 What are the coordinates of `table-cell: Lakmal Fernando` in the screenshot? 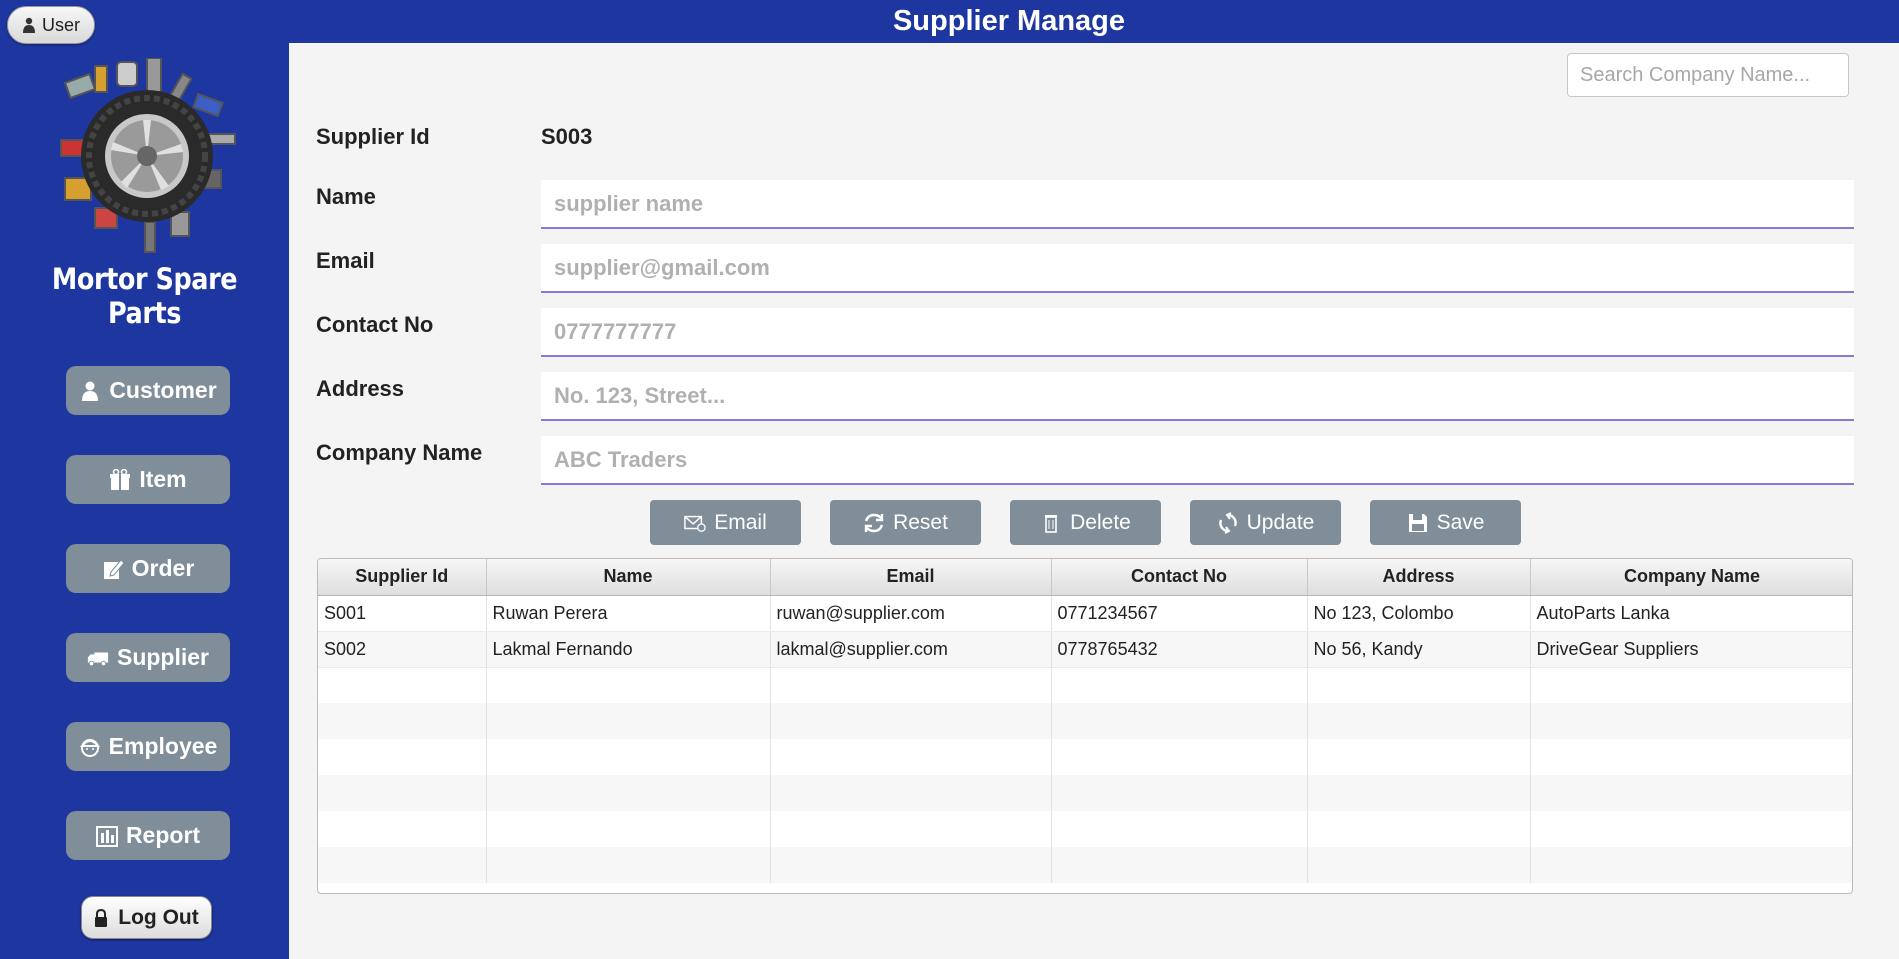 It's located at (628, 649).